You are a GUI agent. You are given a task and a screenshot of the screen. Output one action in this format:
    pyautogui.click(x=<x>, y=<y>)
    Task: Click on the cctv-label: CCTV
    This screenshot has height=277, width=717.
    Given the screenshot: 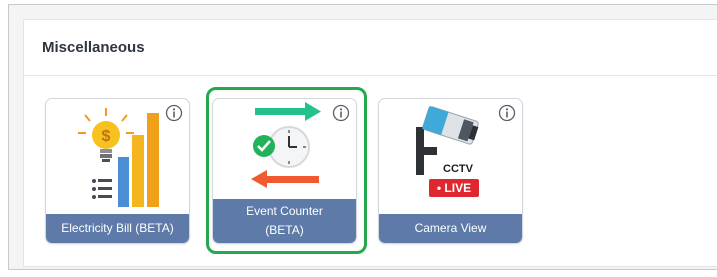 What is the action you would take?
    pyautogui.click(x=458, y=169)
    